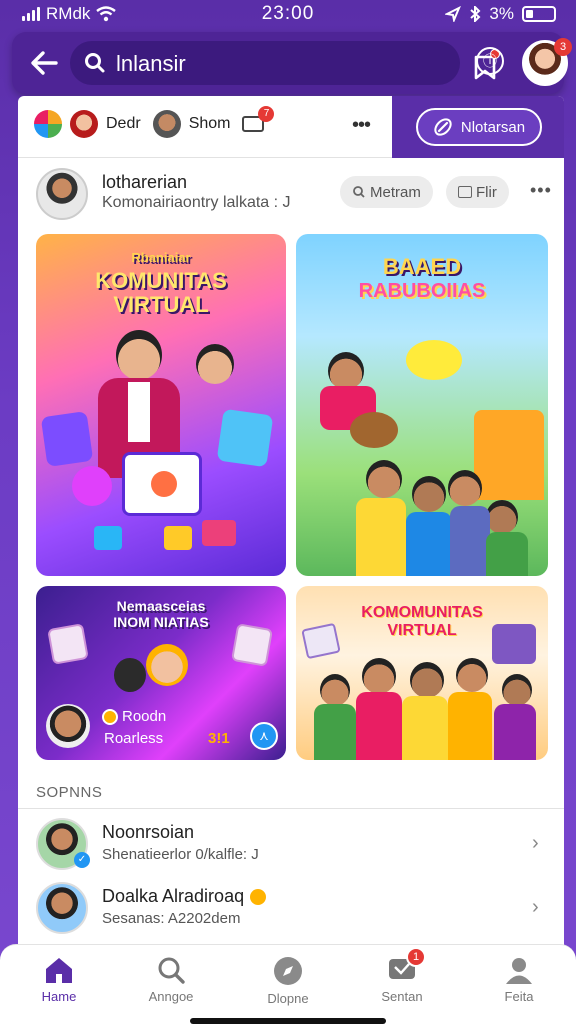  I want to click on nav-search: Anngoe, so click(171, 979).